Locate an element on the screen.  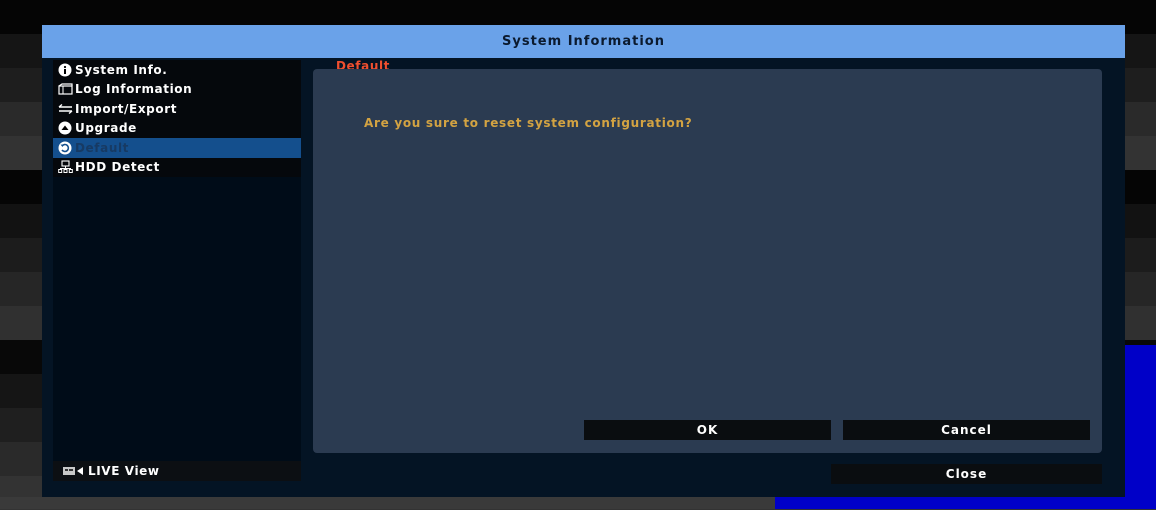
sidebar-item-system-info: System Info. is located at coordinates (177, 70).